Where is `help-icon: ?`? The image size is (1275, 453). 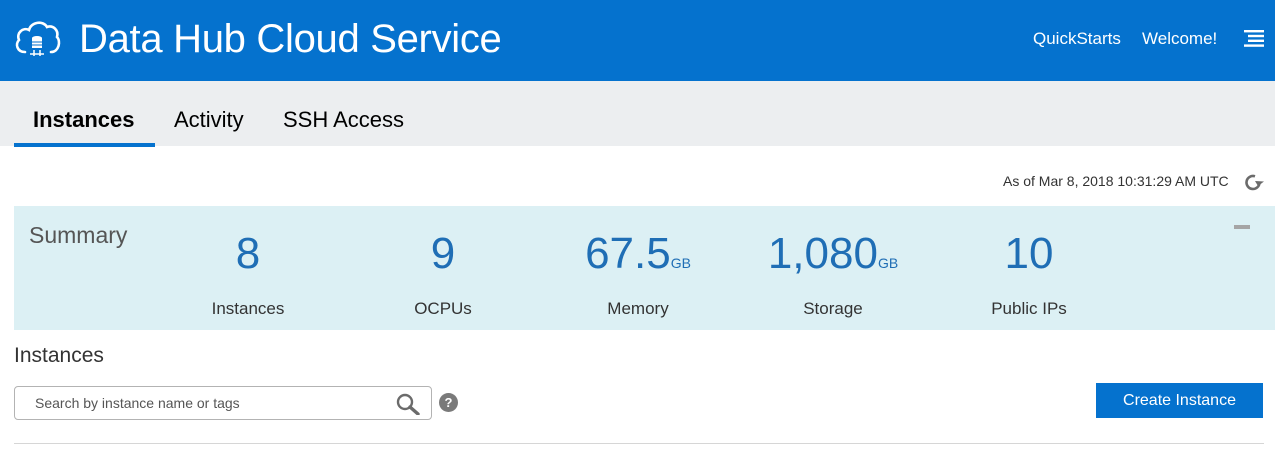 help-icon: ? is located at coordinates (448, 402).